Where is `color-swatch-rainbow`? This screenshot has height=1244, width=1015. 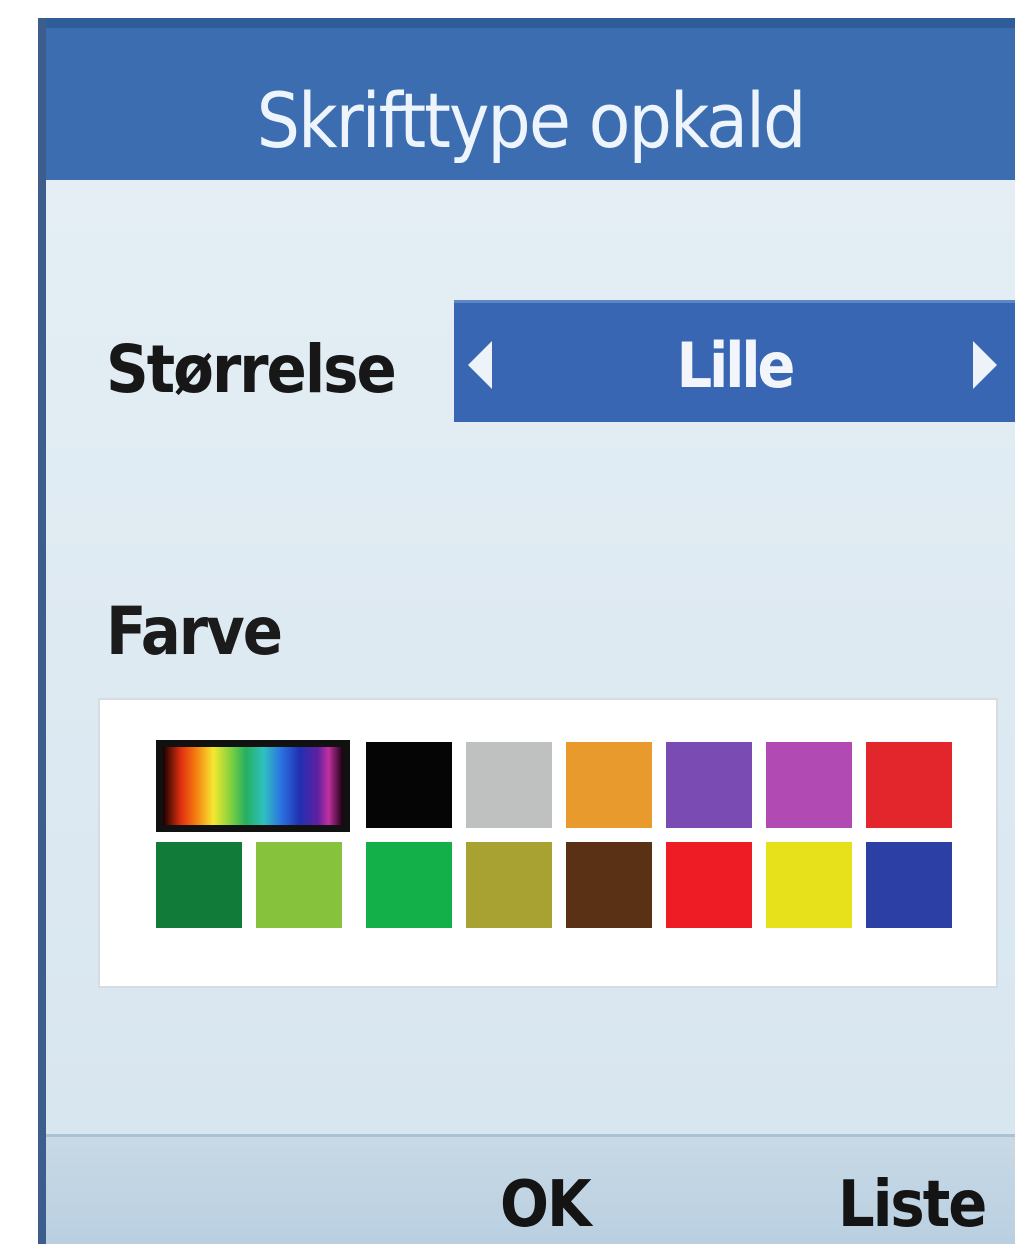
color-swatch-rainbow is located at coordinates (253, 786).